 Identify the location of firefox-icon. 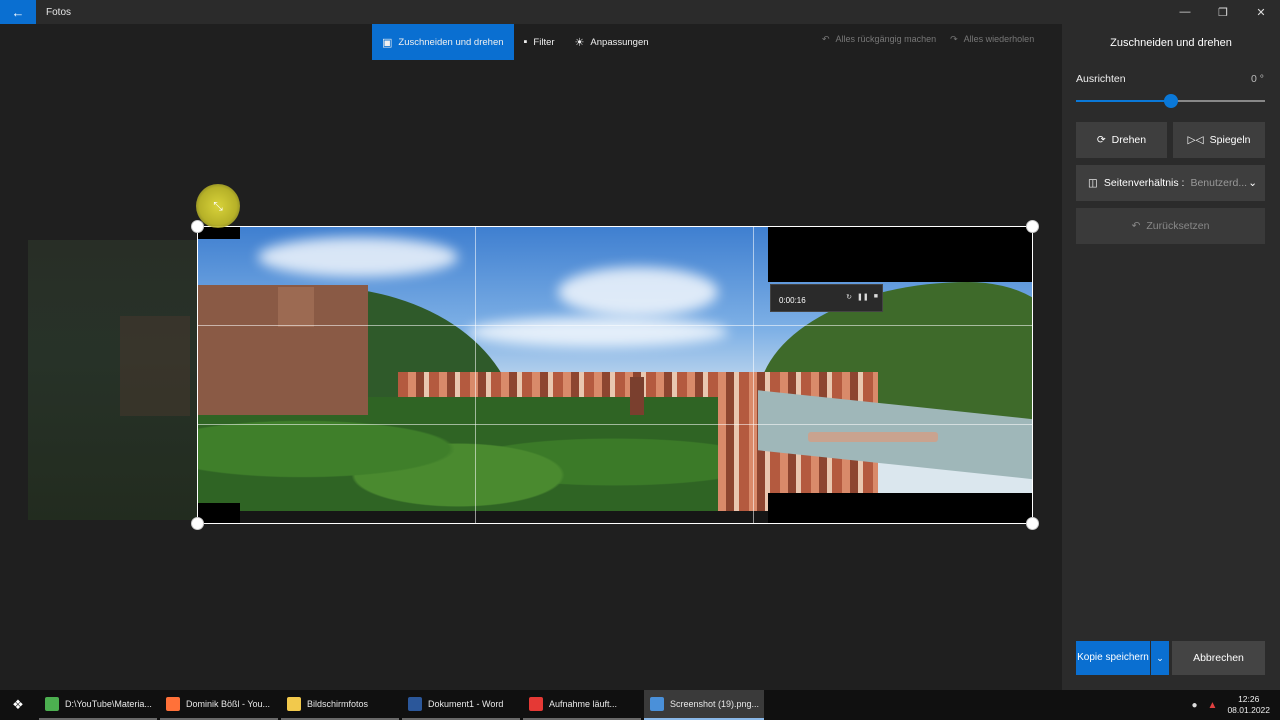
(173, 704).